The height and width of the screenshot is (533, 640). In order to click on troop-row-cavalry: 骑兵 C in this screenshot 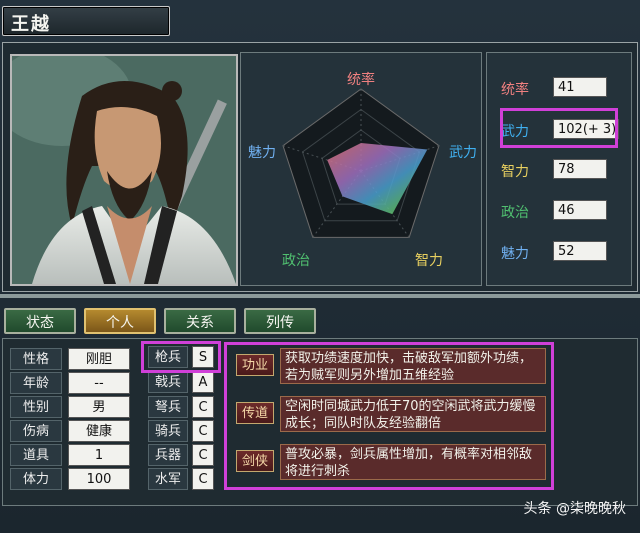, I will do `click(183, 431)`.